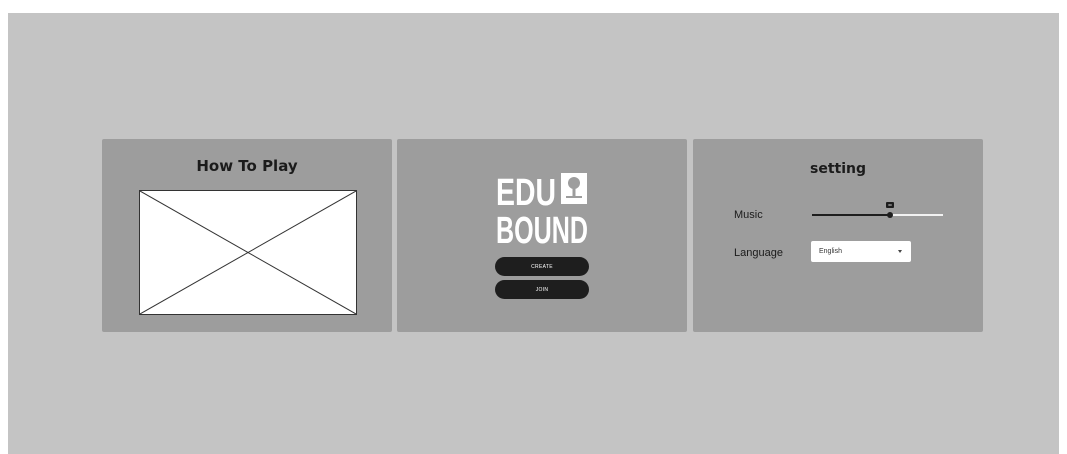  What do you see at coordinates (247, 166) in the screenshot?
I see `how-to-play-title: How To Play` at bounding box center [247, 166].